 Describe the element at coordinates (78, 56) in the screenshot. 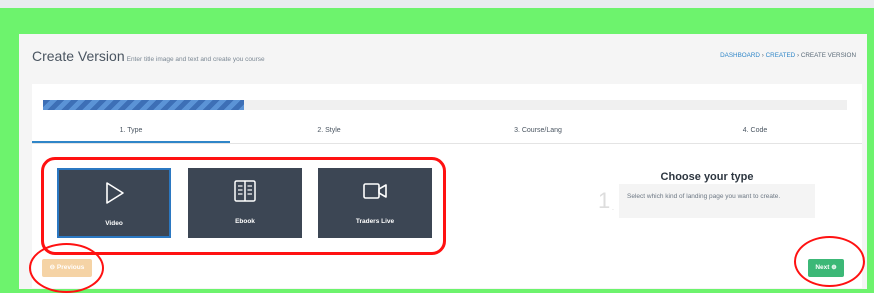

I see `page-title-text: Create Version` at that location.